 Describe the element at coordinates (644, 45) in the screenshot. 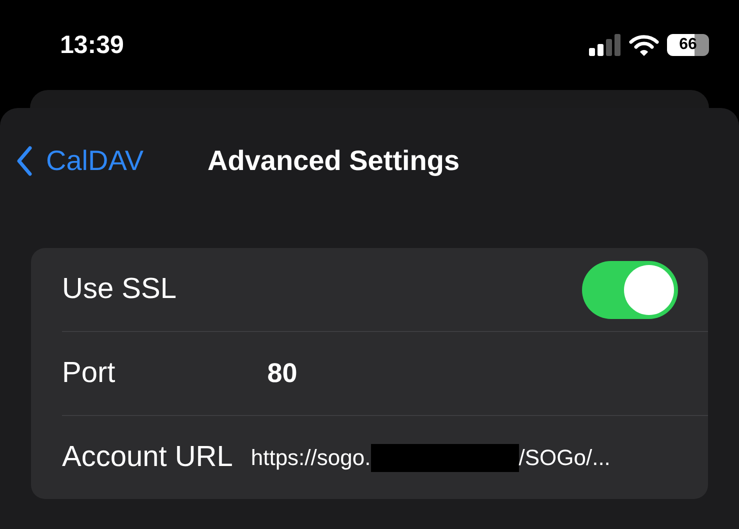

I see `wifi-icon` at that location.